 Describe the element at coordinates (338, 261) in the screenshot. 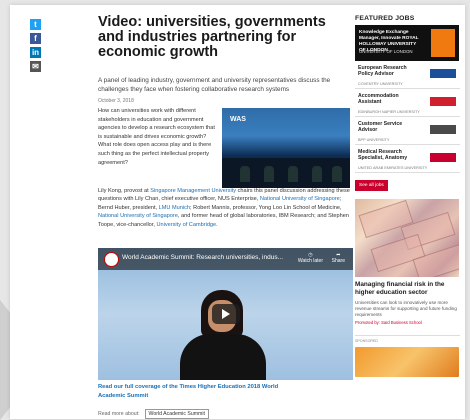

I see `video-share-label: Share` at that location.